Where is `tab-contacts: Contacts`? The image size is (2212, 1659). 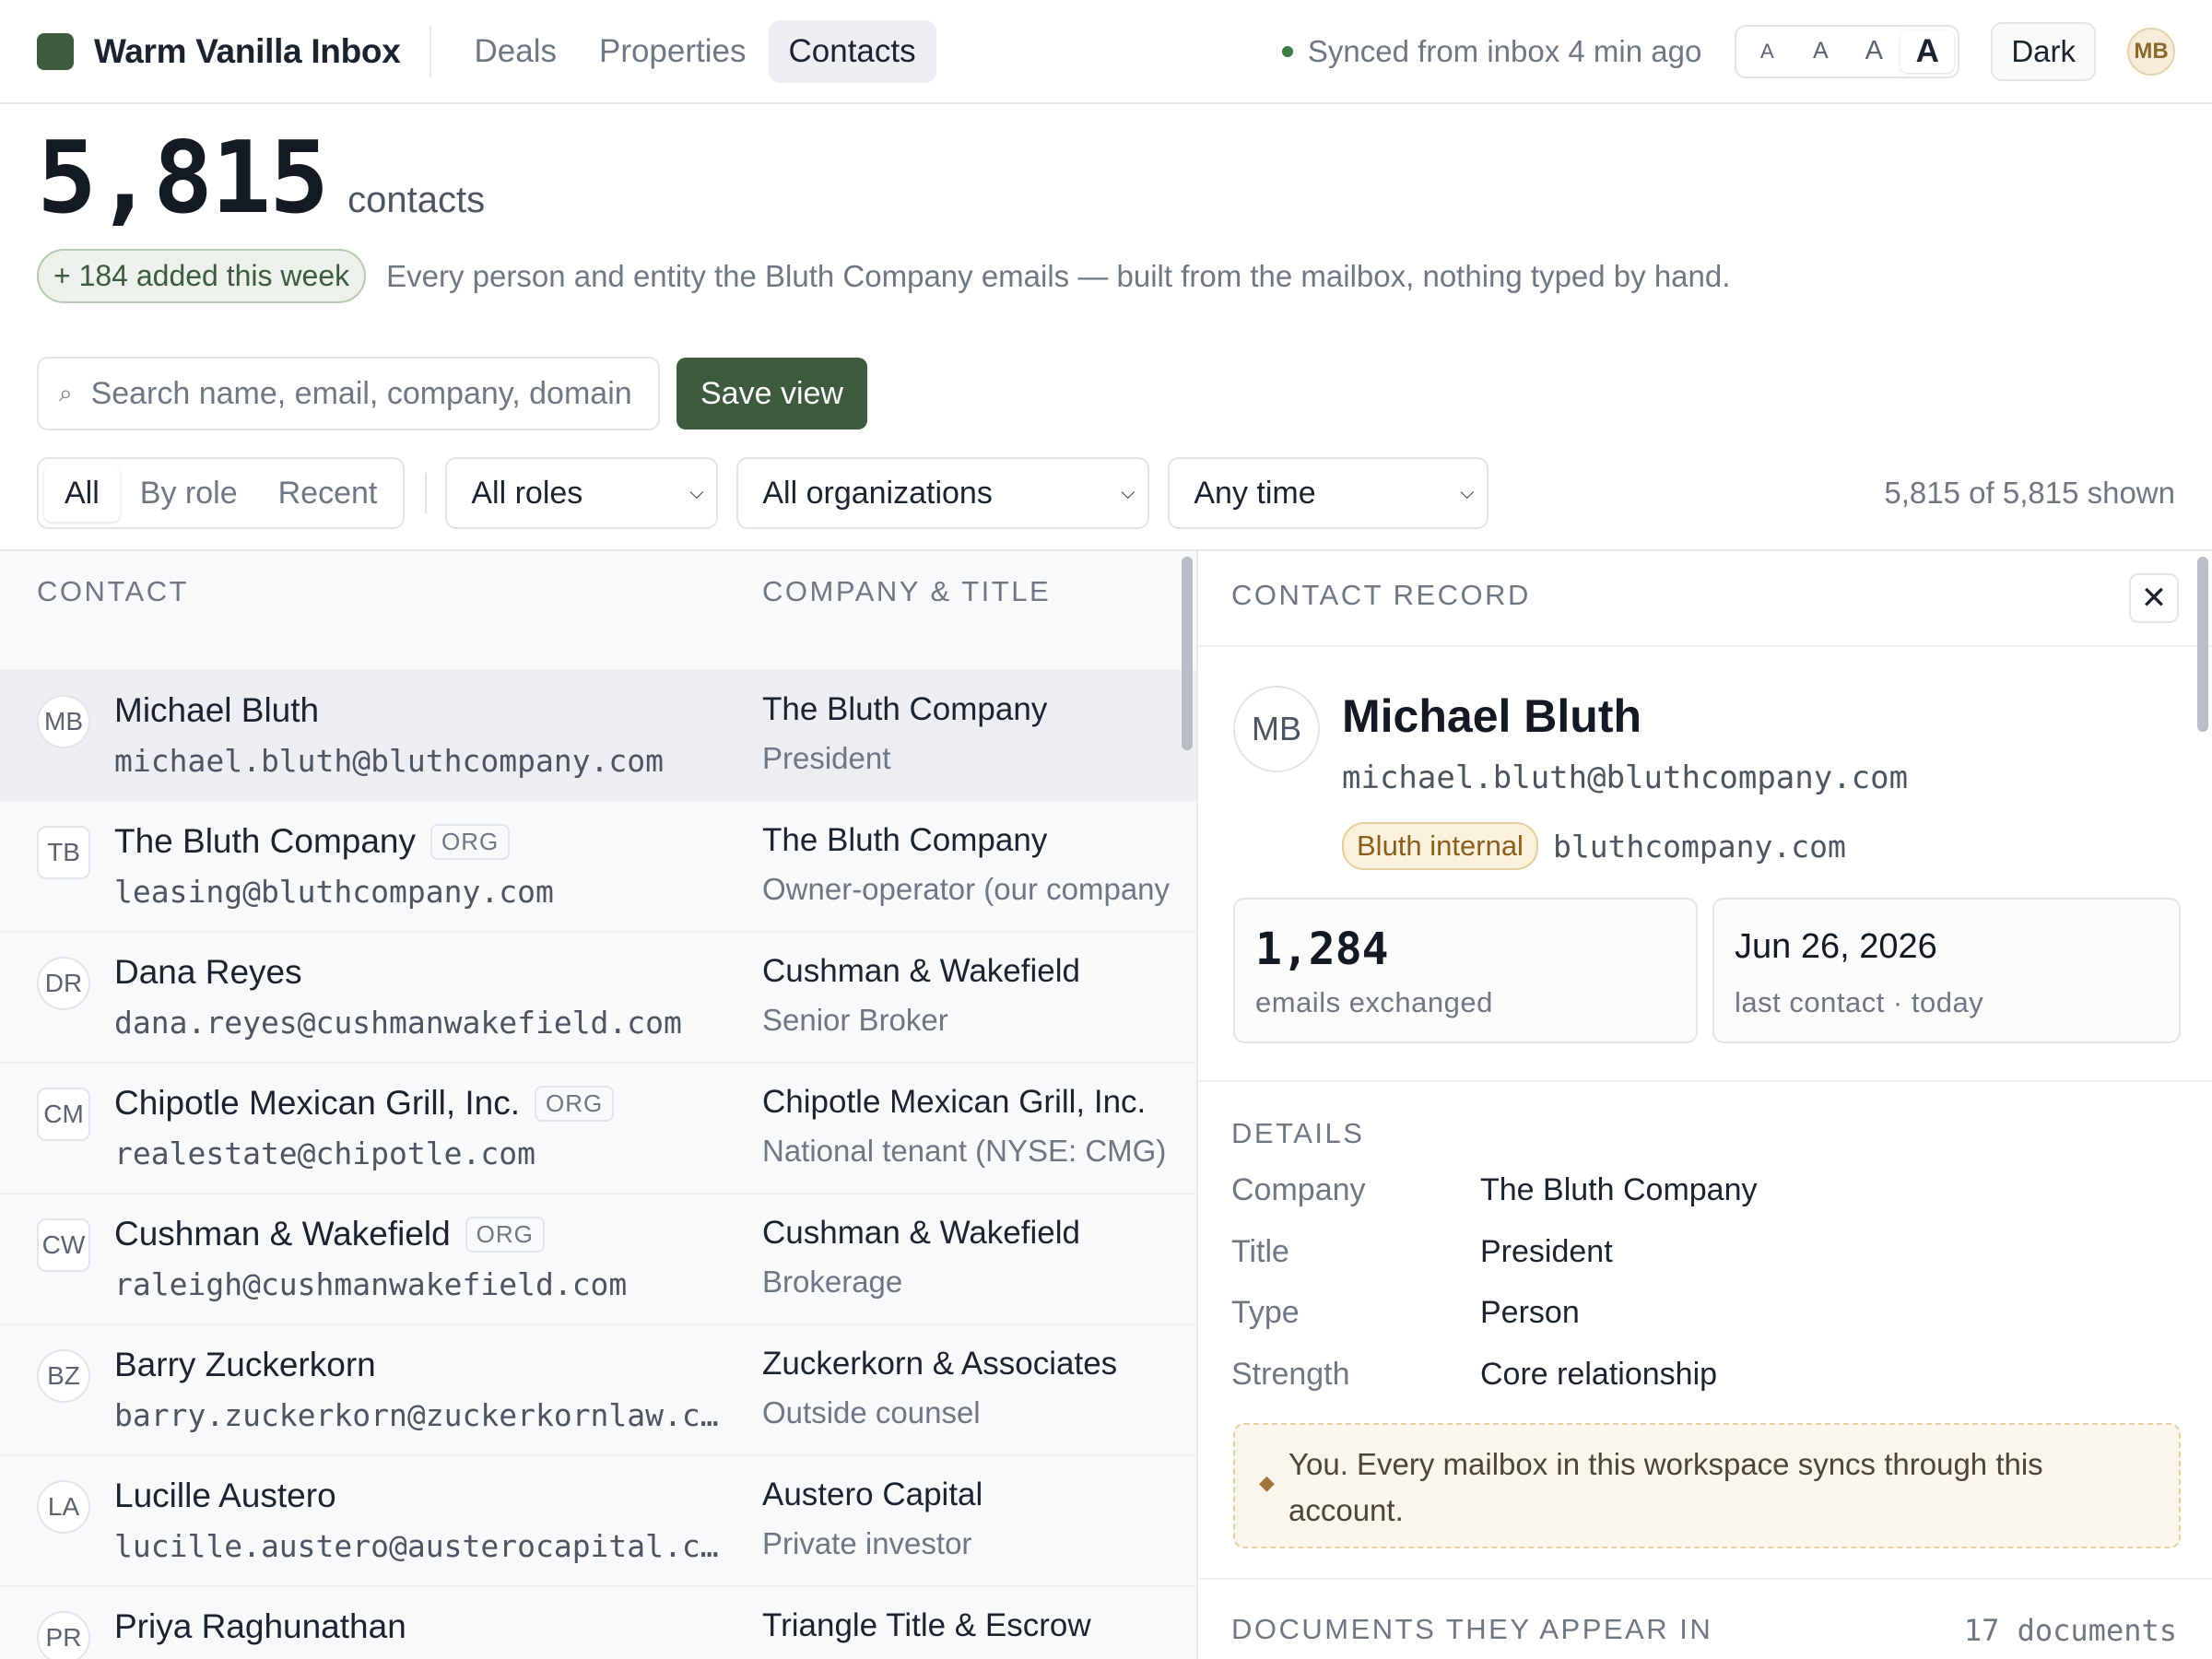
tab-contacts: Contacts is located at coordinates (852, 51).